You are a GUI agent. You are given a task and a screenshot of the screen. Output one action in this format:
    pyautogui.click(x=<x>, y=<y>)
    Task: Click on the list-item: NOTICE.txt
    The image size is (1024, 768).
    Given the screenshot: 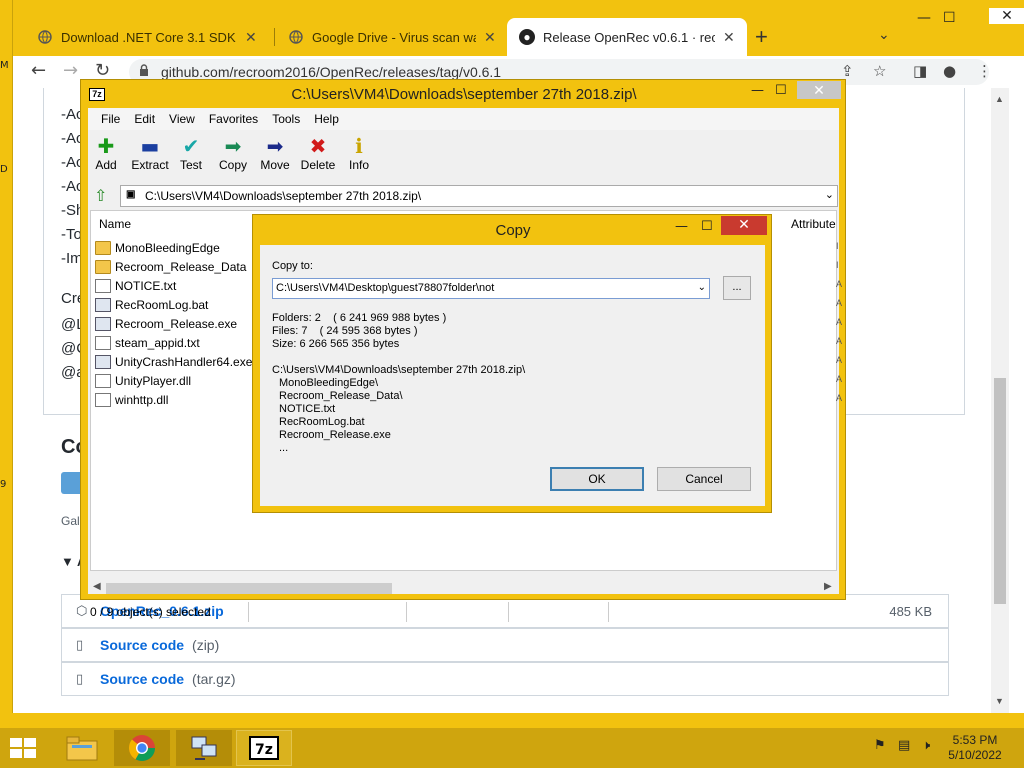 What is the action you would take?
    pyautogui.click(x=135, y=285)
    